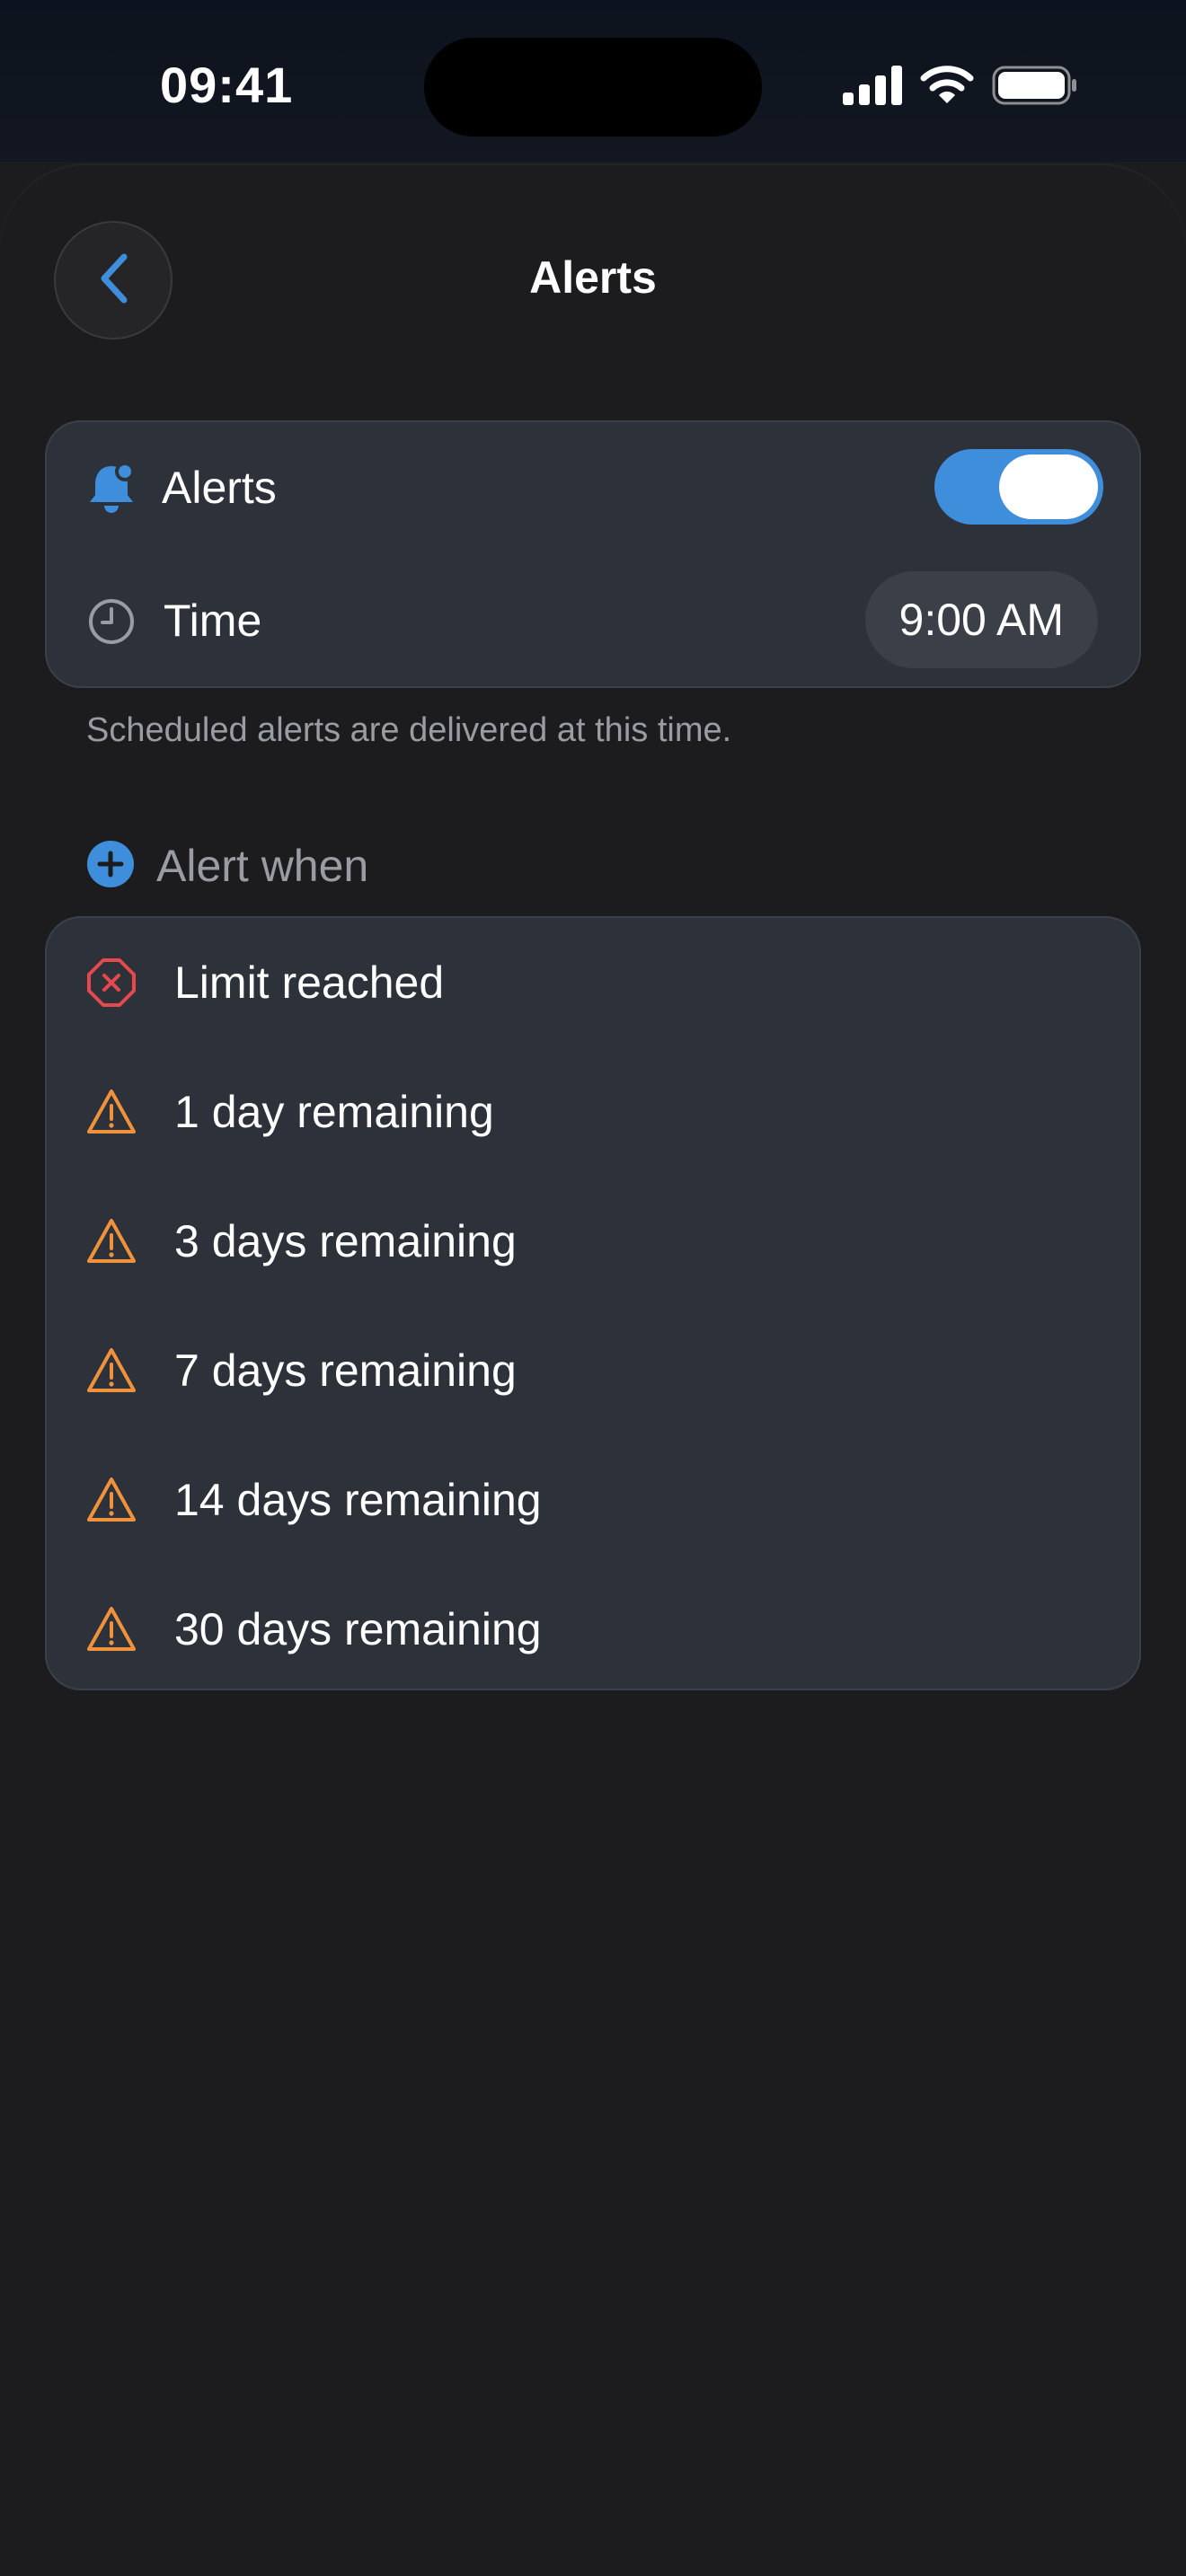 This screenshot has width=1186, height=2576. I want to click on toggle-knob, so click(1048, 486).